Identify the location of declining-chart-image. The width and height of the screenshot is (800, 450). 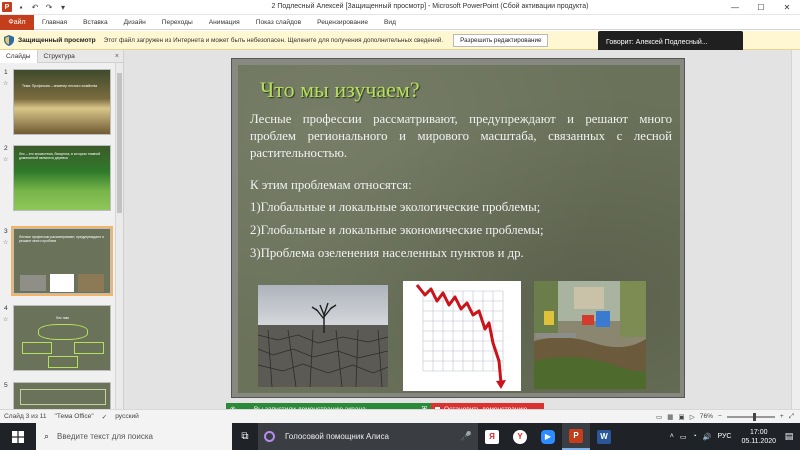
(462, 336).